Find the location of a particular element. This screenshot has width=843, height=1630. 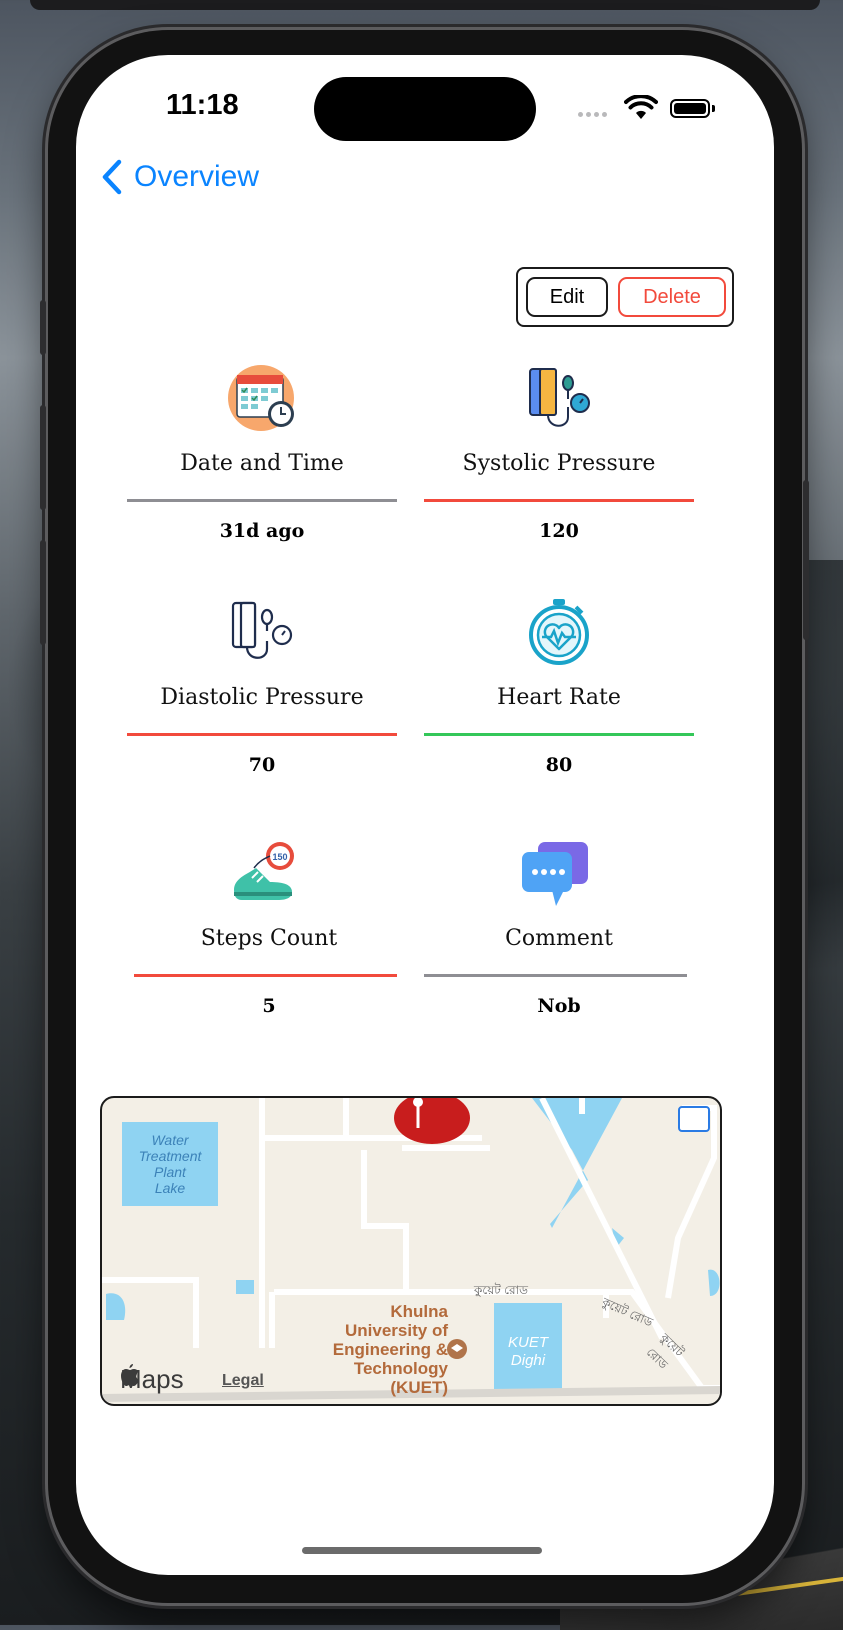

map-label-line: Plant is located at coordinates (170, 1172).